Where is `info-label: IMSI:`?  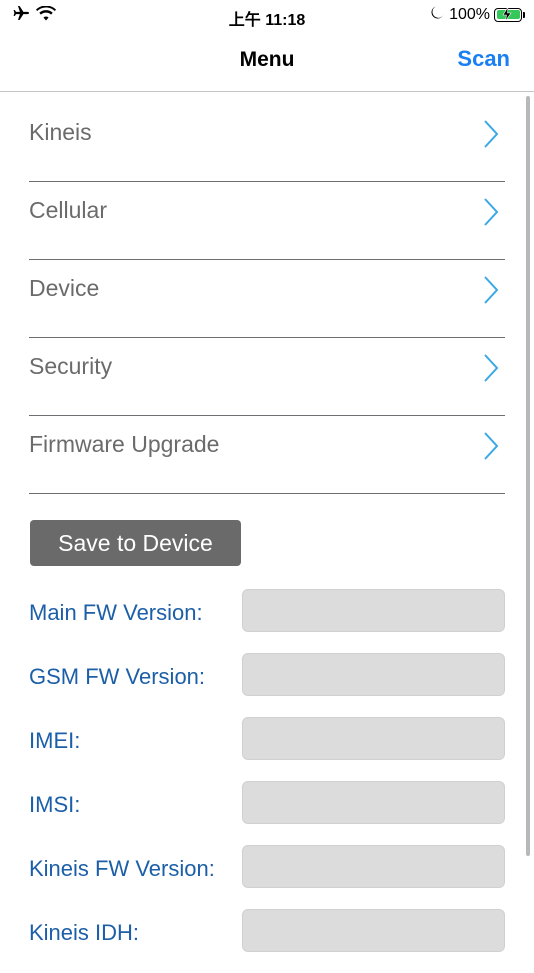
info-label: IMSI: is located at coordinates (55, 804).